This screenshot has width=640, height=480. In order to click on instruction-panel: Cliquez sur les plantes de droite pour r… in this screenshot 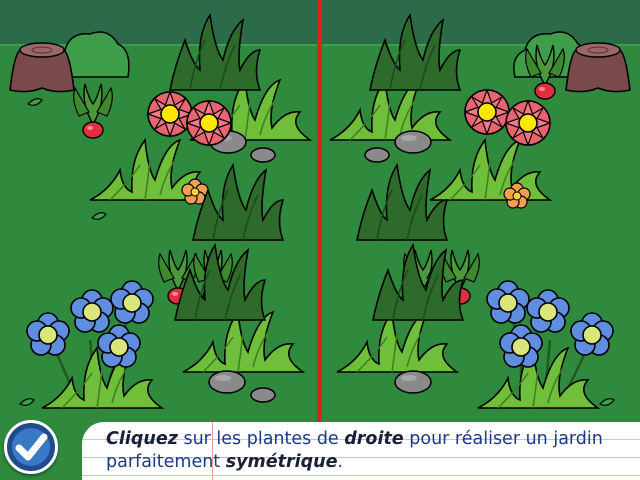, I will do `click(361, 451)`.